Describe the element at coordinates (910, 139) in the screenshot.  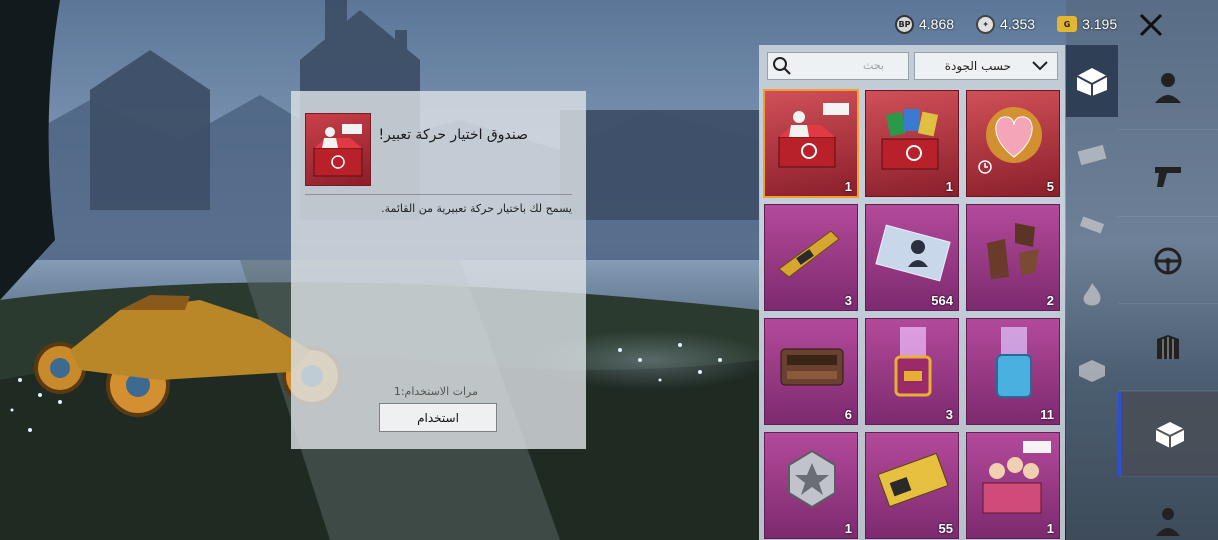
I see `card-crate-icon` at that location.